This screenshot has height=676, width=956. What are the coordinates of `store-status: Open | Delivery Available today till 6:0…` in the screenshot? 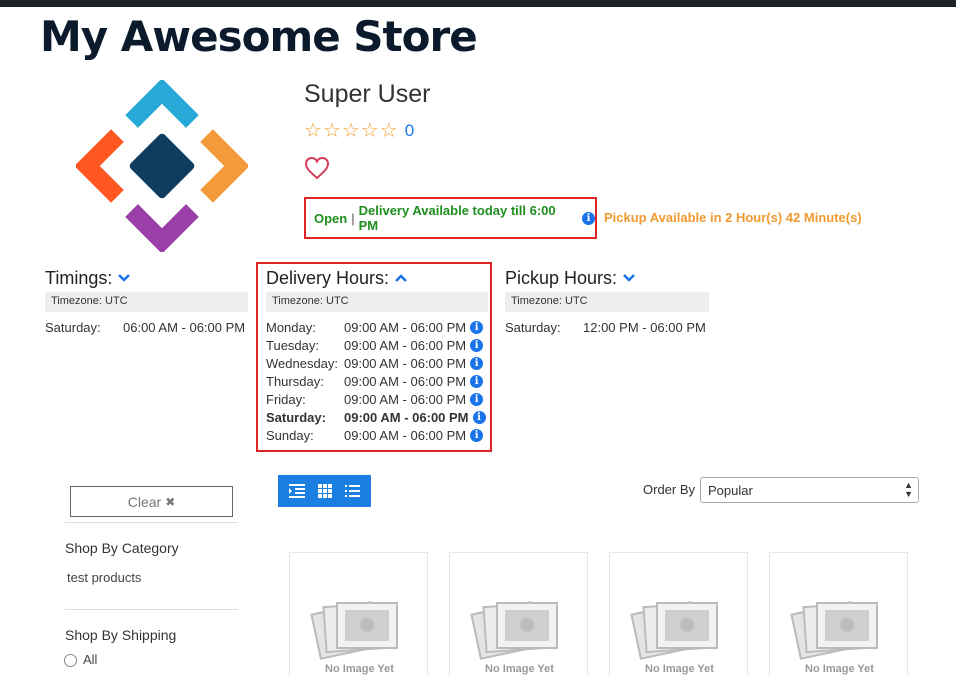 It's located at (450, 218).